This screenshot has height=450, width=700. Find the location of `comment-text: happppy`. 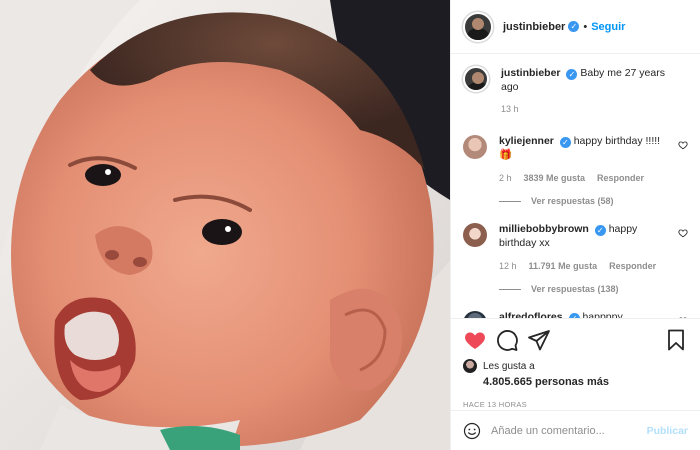

comment-text: happppy is located at coordinates (602, 314).